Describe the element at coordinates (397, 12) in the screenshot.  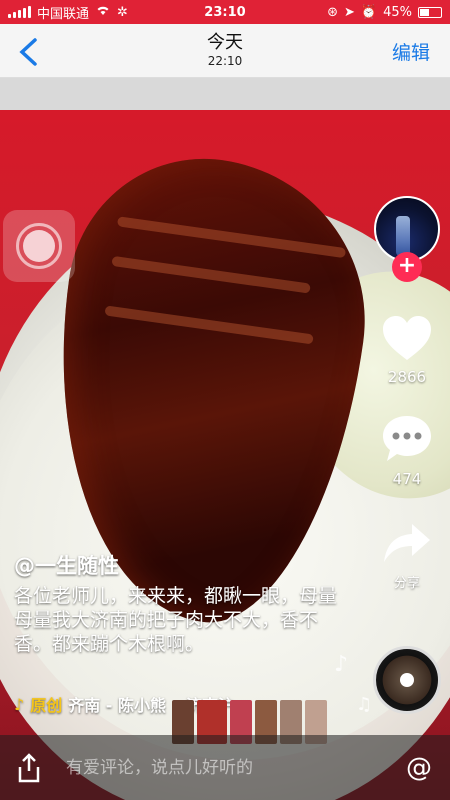
I see `battery-label: 45%` at that location.